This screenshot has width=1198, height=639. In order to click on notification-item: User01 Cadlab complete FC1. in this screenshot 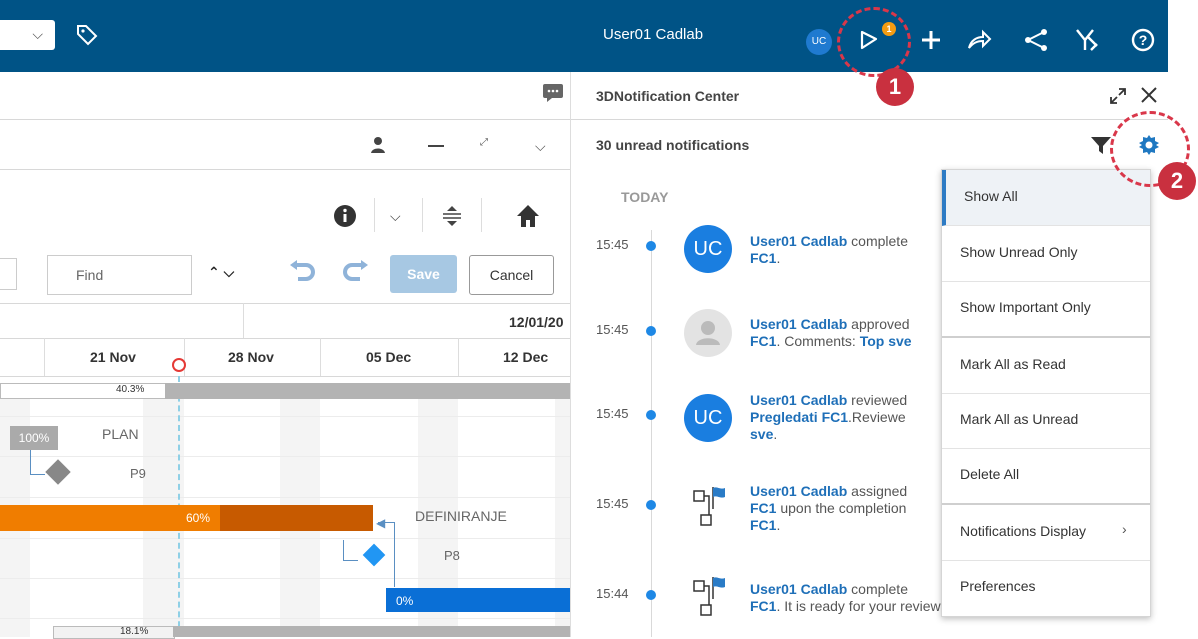, I will do `click(850, 250)`.